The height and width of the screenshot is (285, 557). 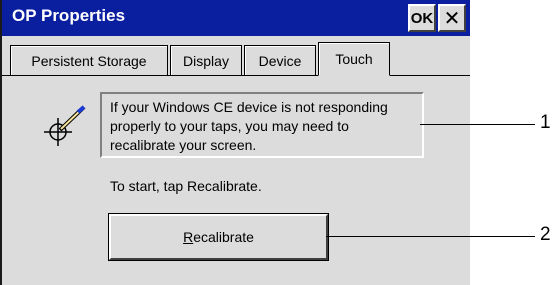 I want to click on tab-display: Display, so click(x=206, y=60).